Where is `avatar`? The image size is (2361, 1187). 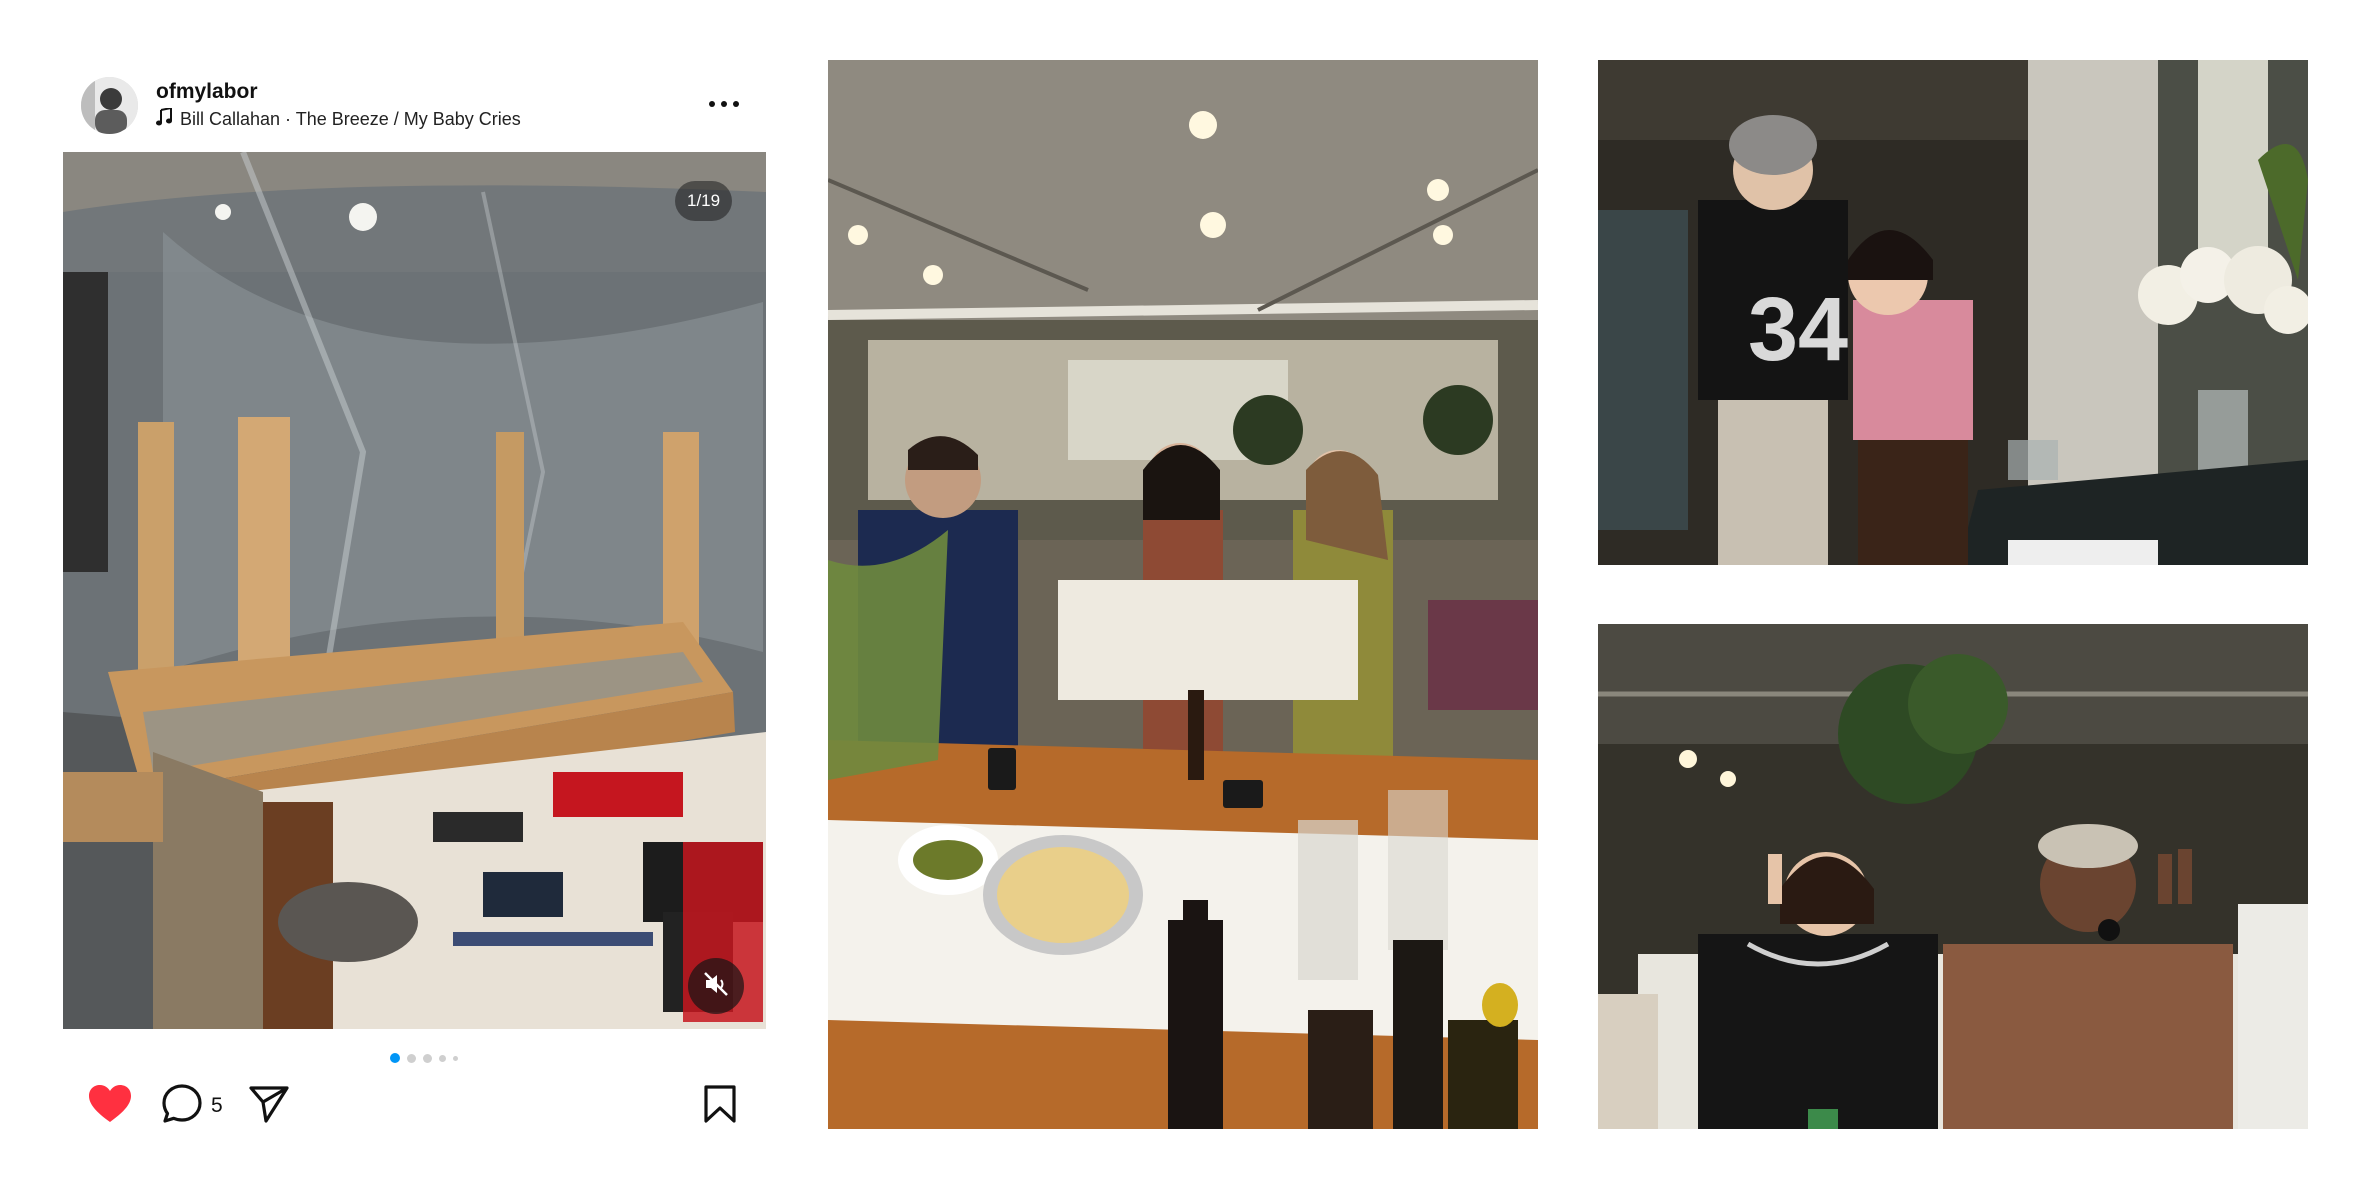 avatar is located at coordinates (109, 105).